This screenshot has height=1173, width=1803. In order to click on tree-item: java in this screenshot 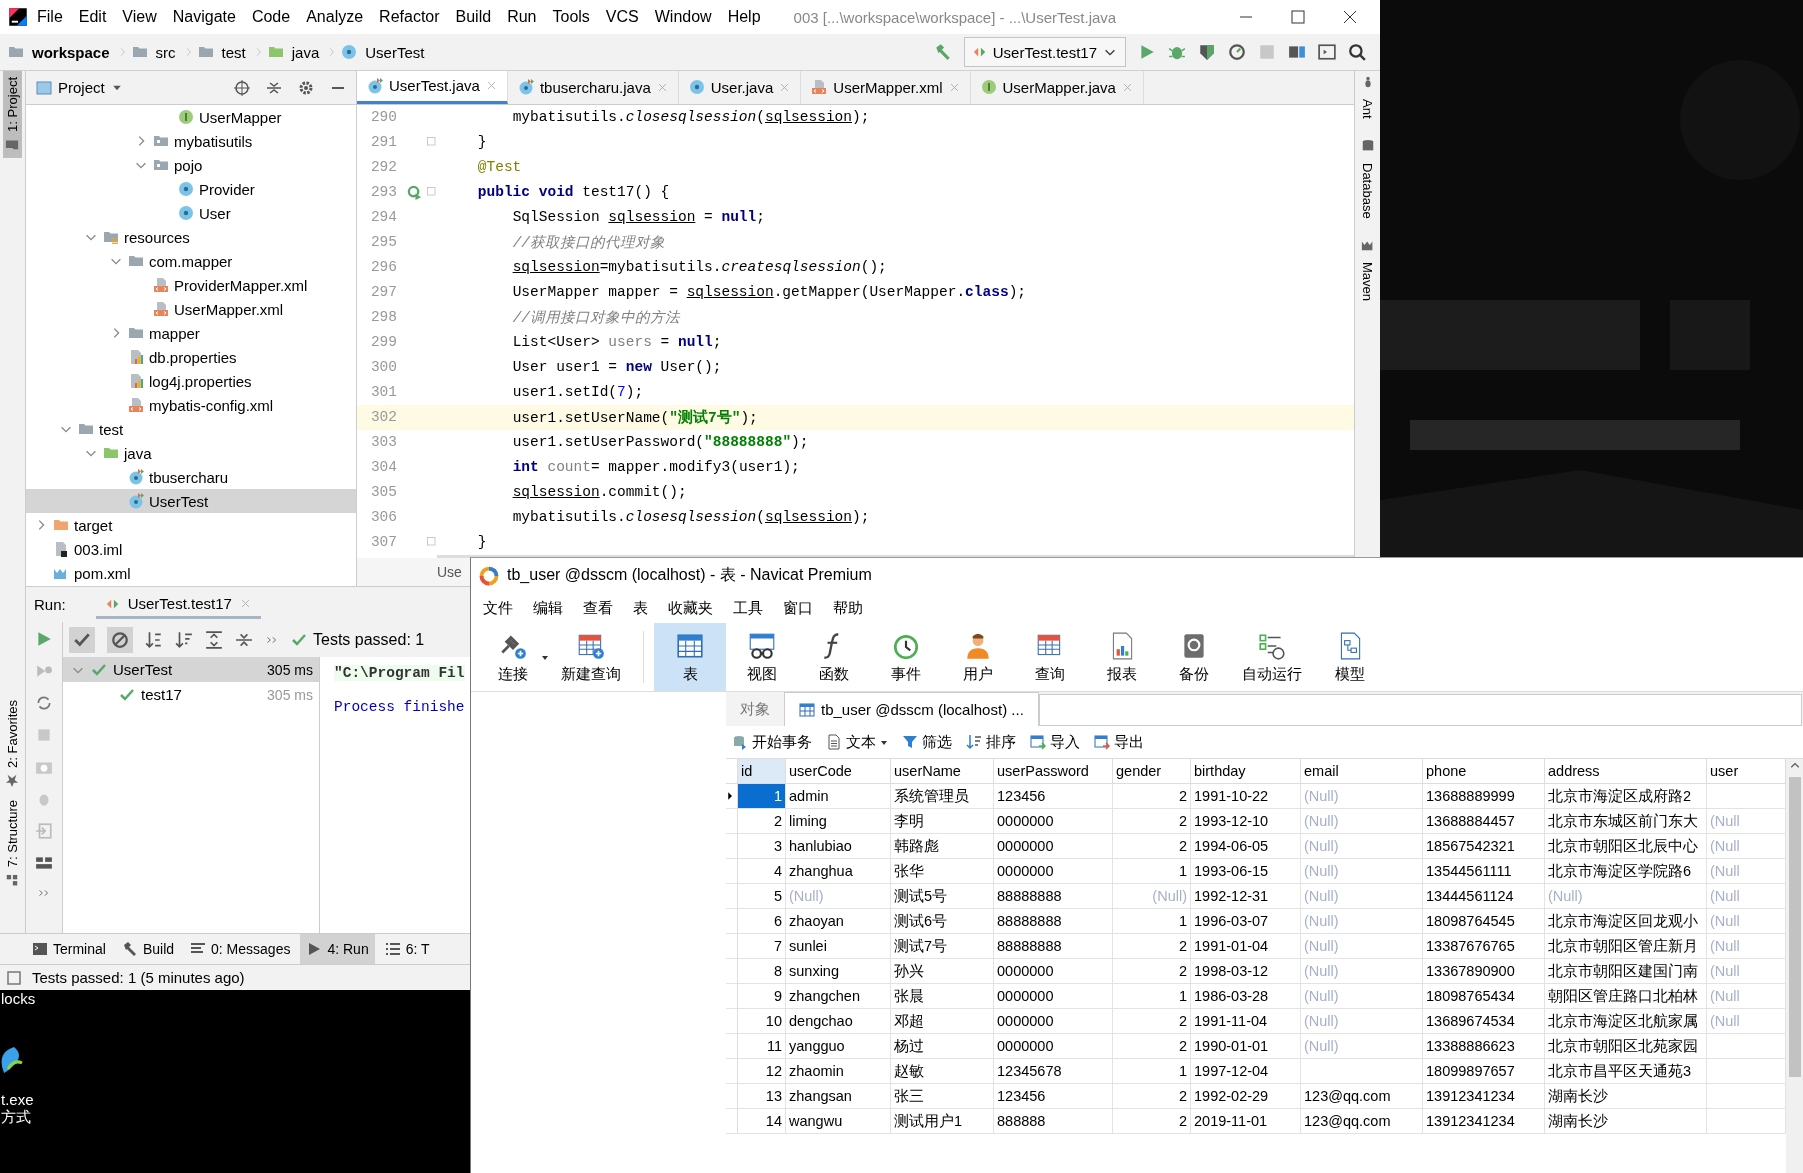, I will do `click(138, 453)`.